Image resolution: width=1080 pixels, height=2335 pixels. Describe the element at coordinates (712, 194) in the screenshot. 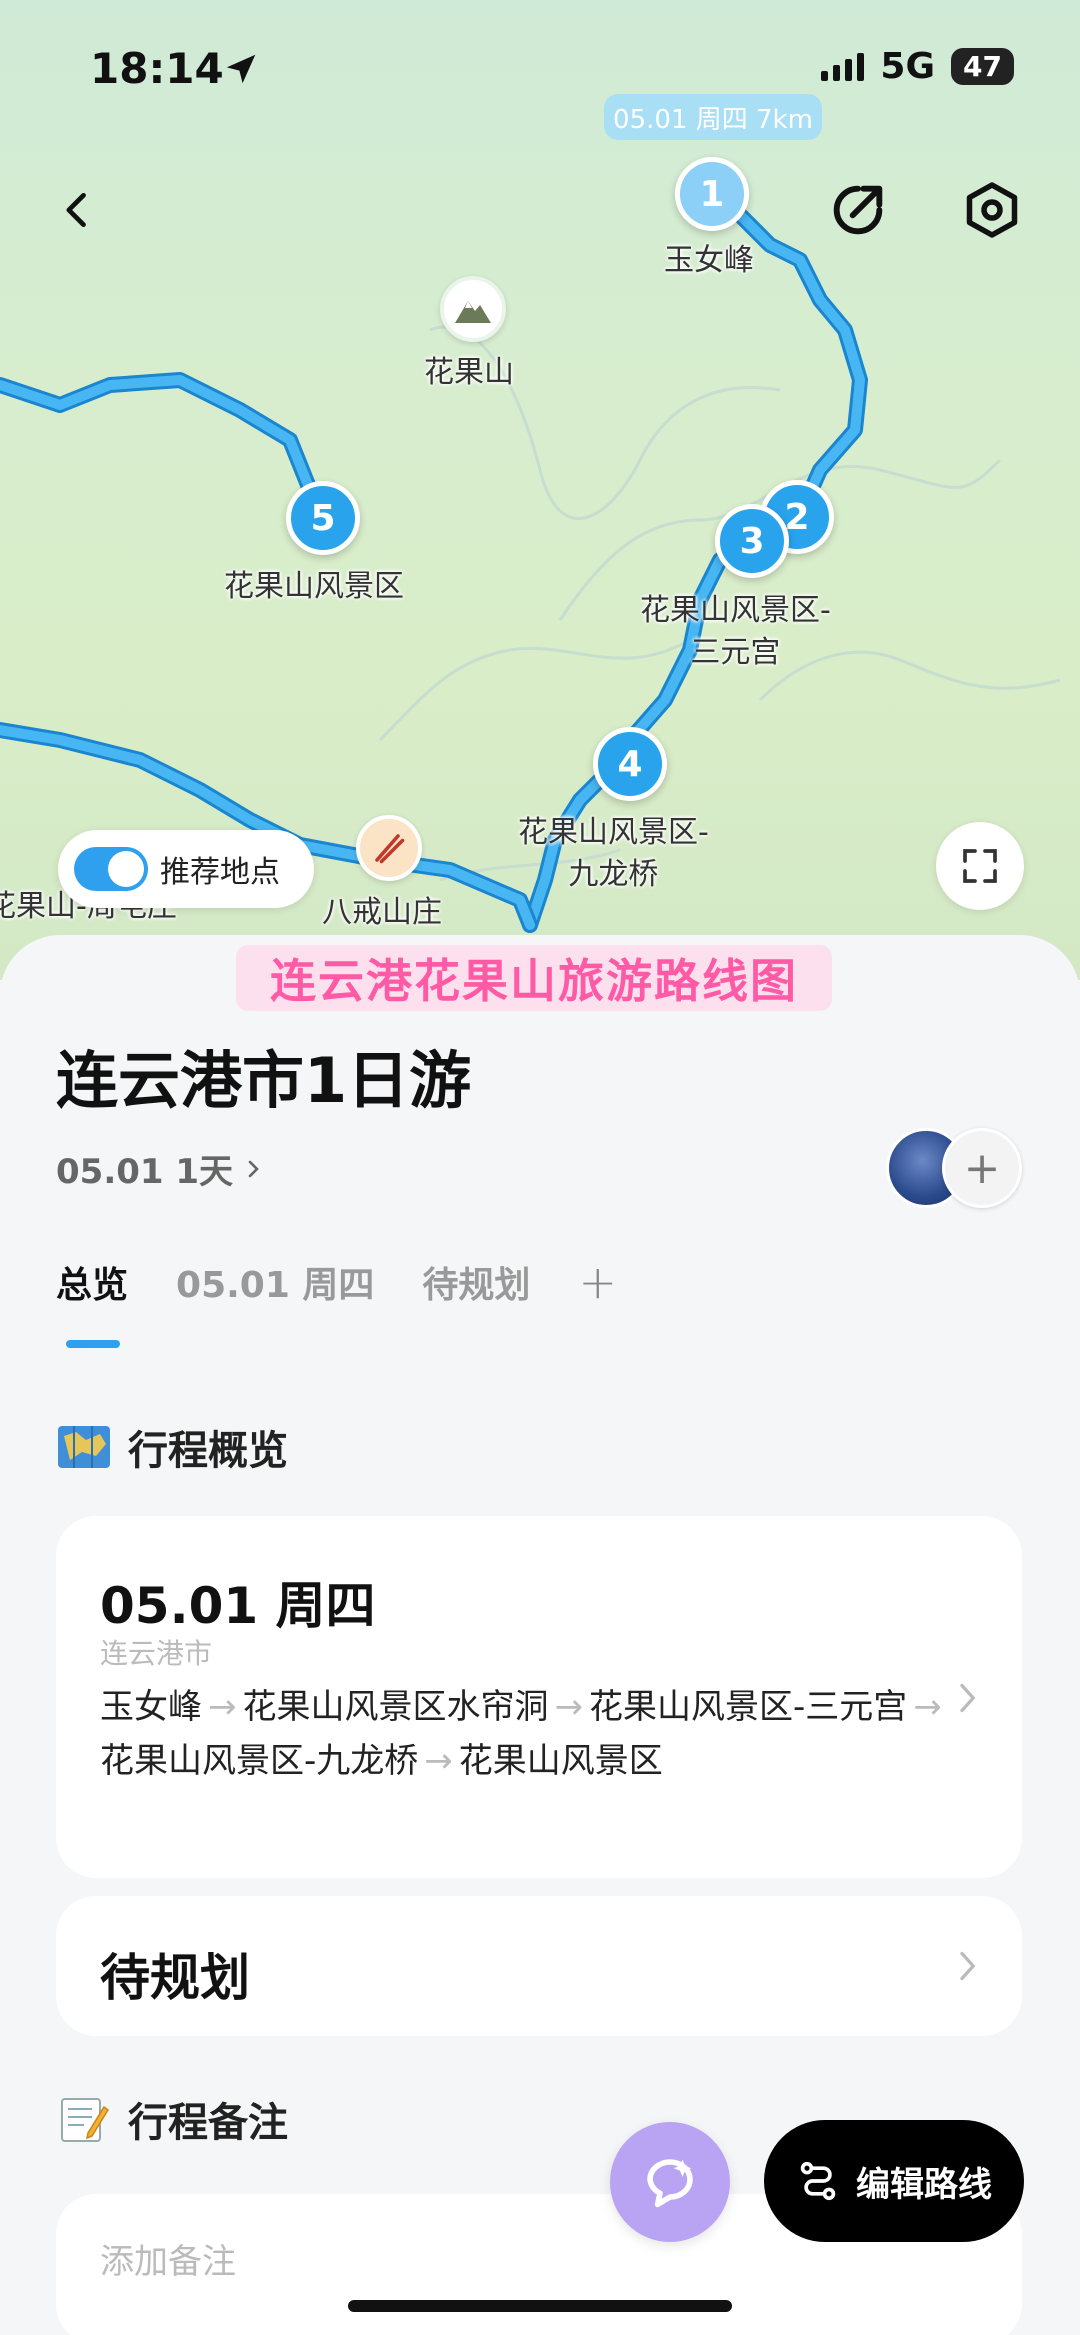

I see `route-marker-1: 1` at that location.